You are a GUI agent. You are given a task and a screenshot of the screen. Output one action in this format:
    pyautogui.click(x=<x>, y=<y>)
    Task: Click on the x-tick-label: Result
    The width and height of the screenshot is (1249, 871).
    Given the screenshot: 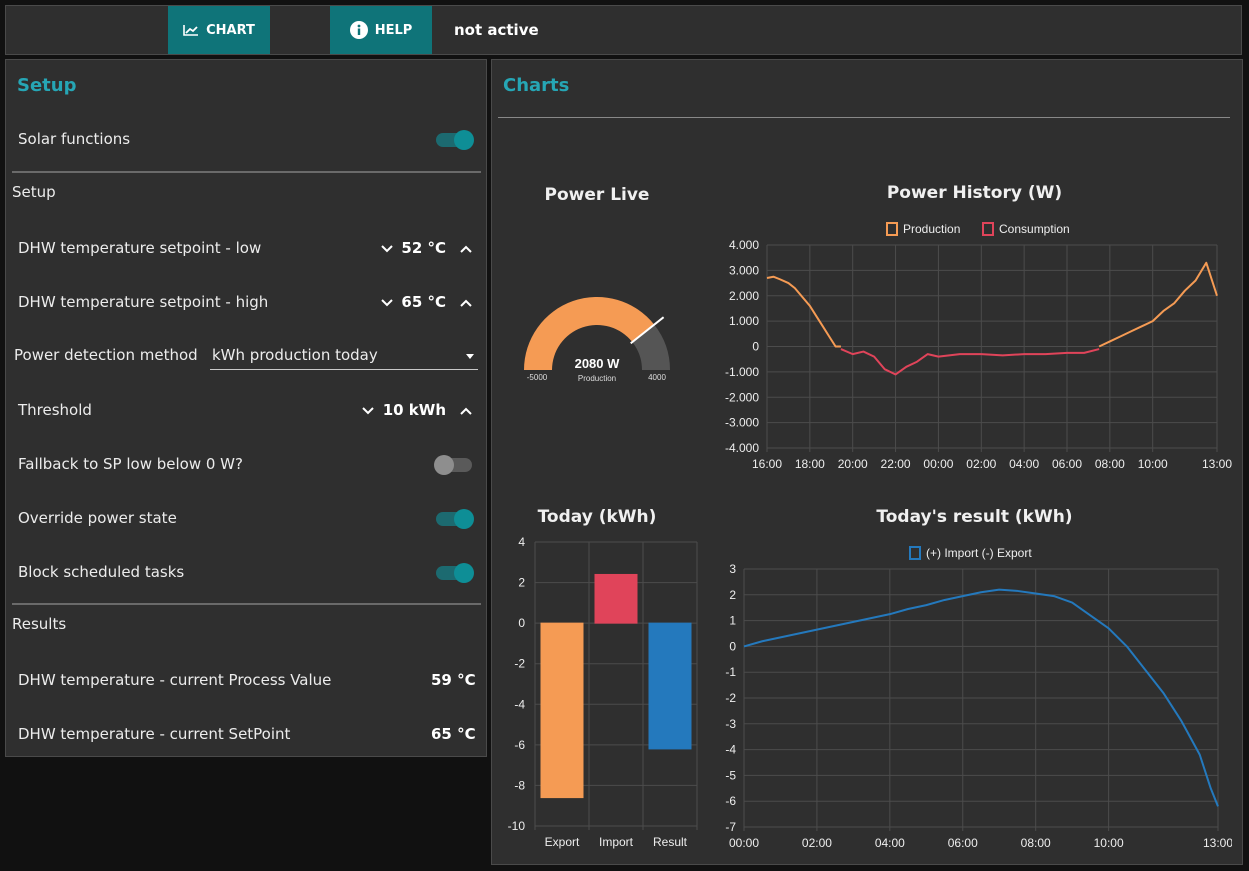 What is the action you would take?
    pyautogui.click(x=670, y=842)
    